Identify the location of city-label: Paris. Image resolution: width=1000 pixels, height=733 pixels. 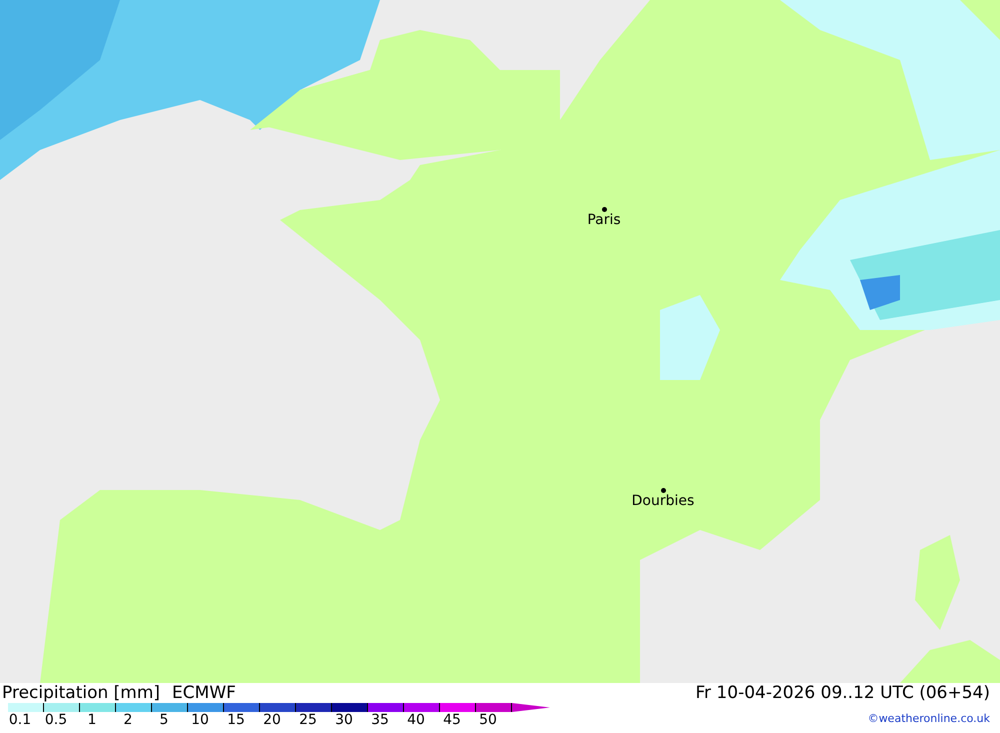
(604, 220).